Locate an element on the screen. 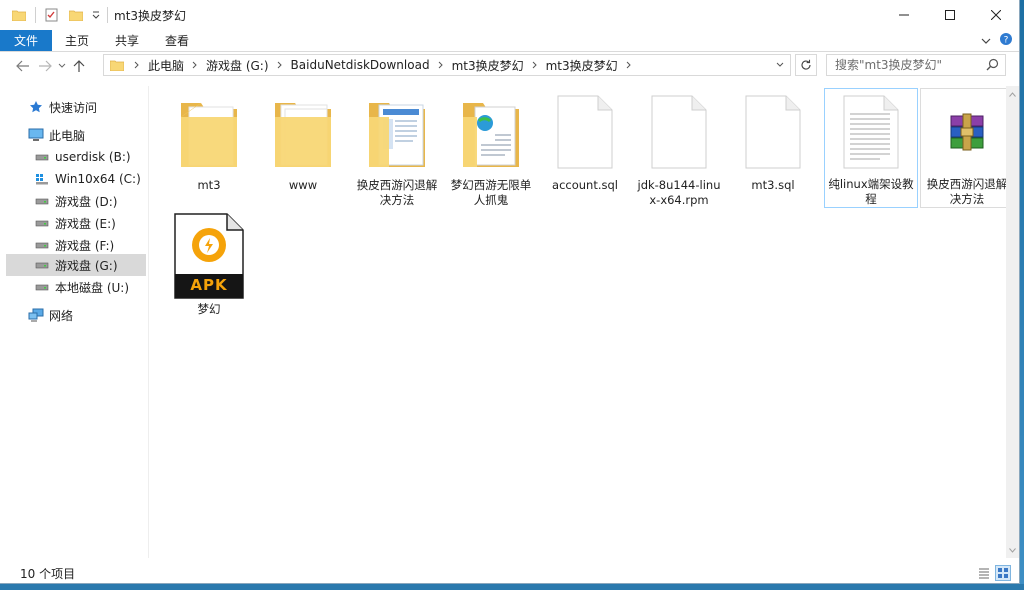 Image resolution: width=1024 pixels, height=590 pixels. tab-file: 文件 is located at coordinates (26, 40).